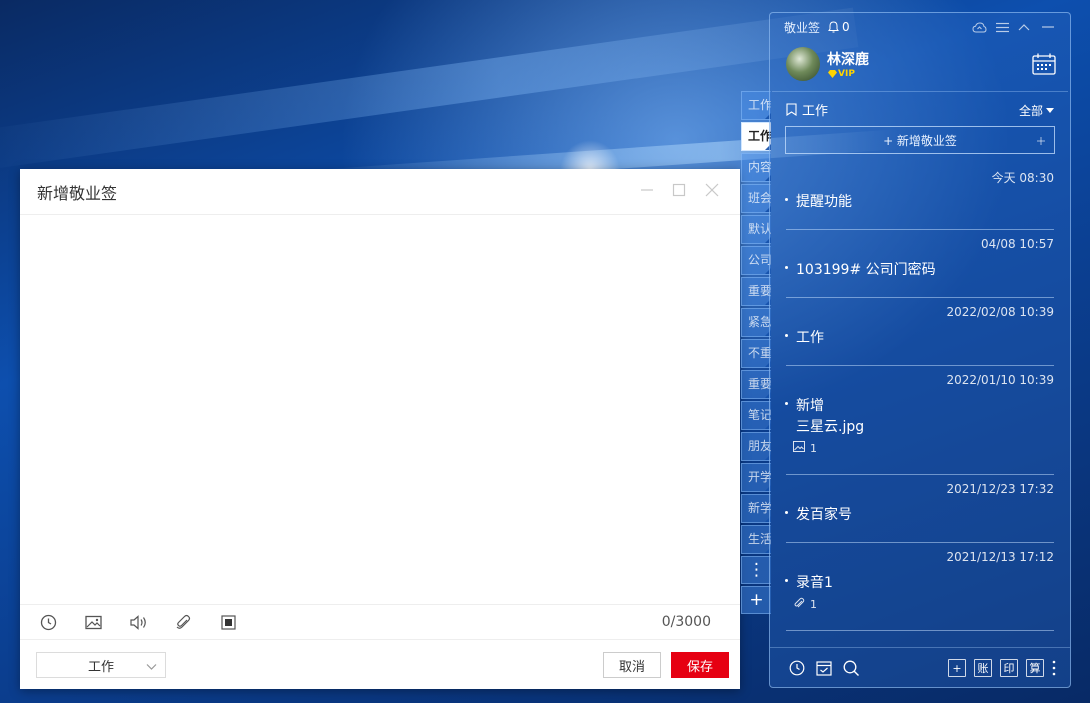 Image resolution: width=1090 pixels, height=703 pixels. Describe the element at coordinates (983, 668) in the screenshot. I see `account-button: 账` at that location.